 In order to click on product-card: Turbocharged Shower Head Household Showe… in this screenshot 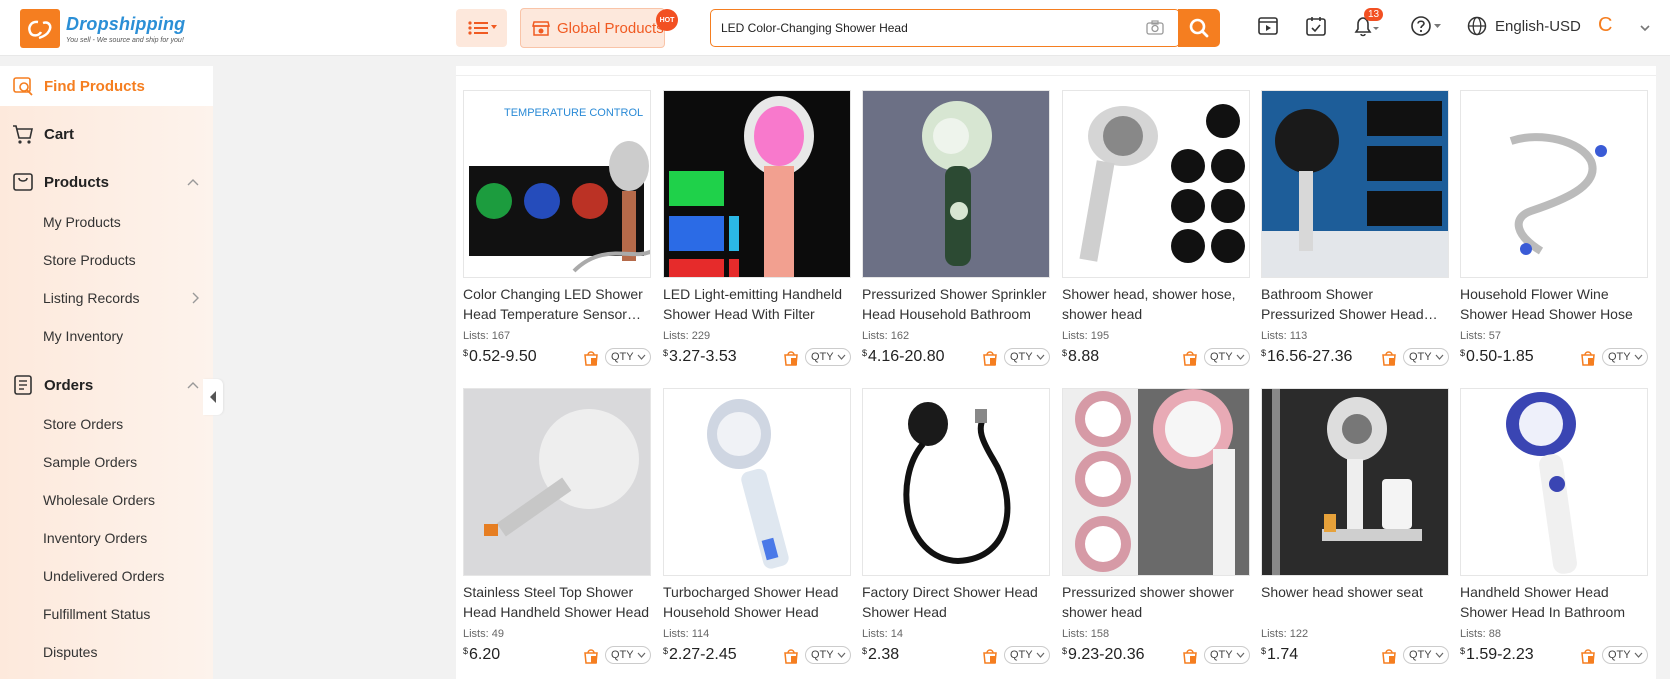, I will do `click(757, 527)`.